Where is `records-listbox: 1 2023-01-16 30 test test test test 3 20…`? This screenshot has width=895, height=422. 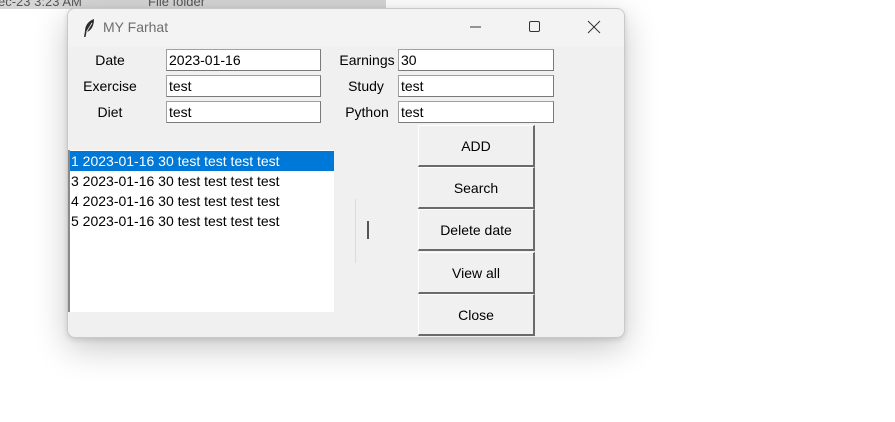 records-listbox: 1 2023-01-16 30 test test test test 3 20… is located at coordinates (201, 231).